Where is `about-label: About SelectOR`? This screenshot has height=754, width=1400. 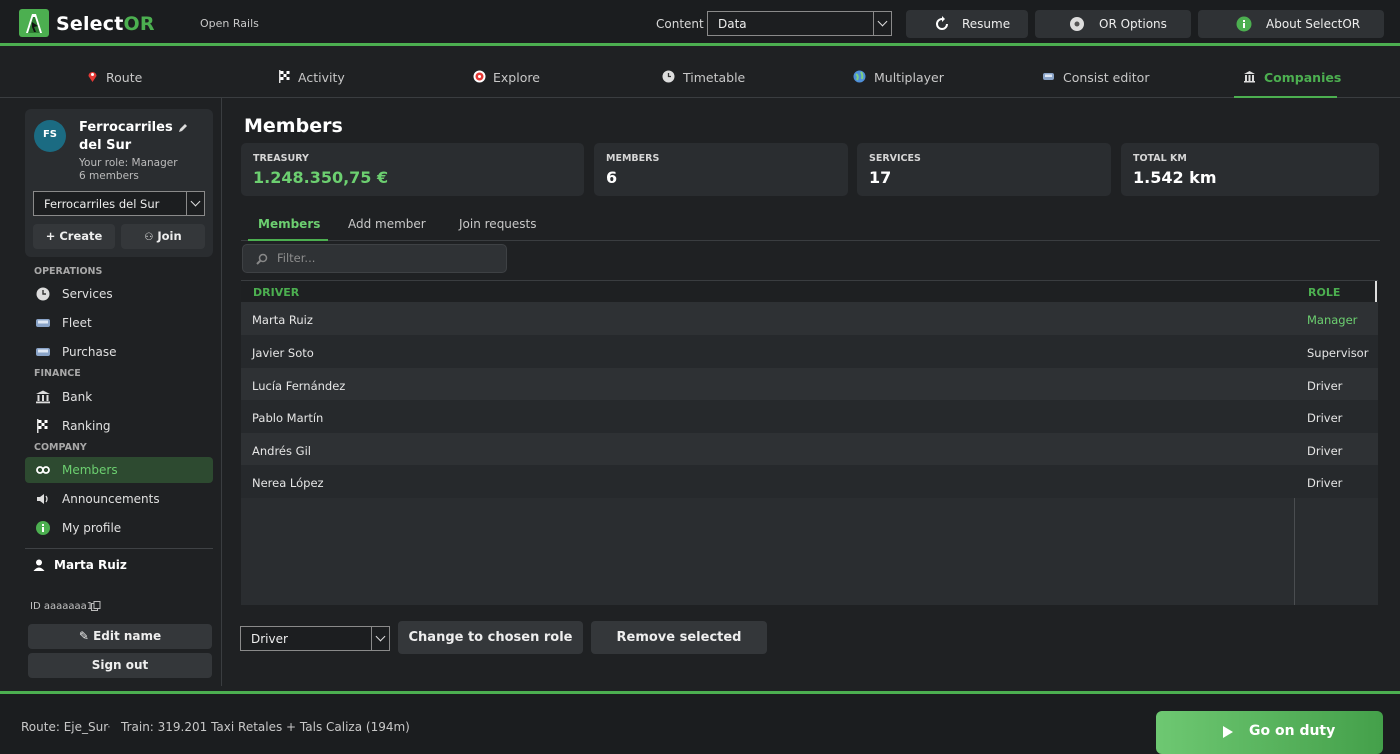 about-label: About SelectOR is located at coordinates (1313, 24).